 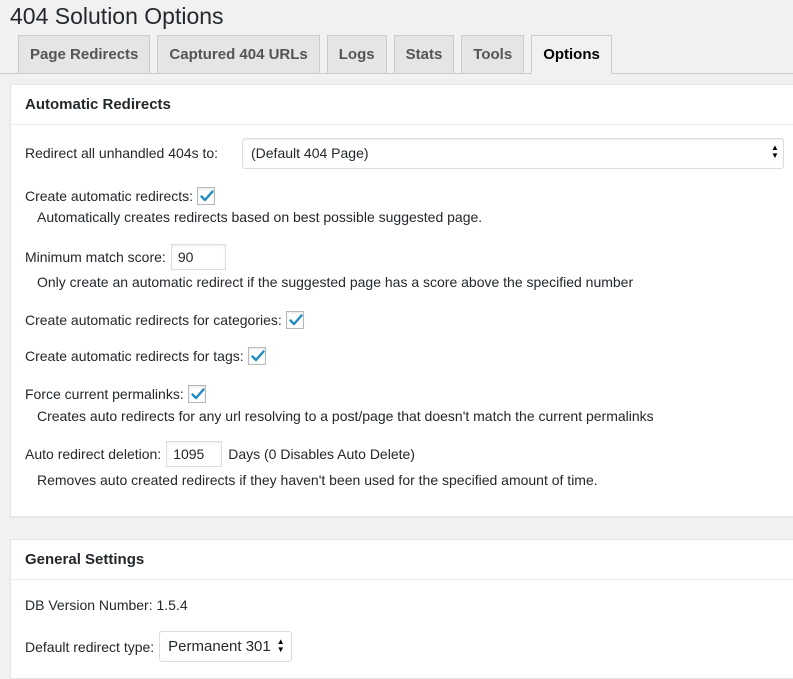 What do you see at coordinates (321, 454) in the screenshot?
I see `deletion-suffix: Days (0 Disables Auto Delete)` at bounding box center [321, 454].